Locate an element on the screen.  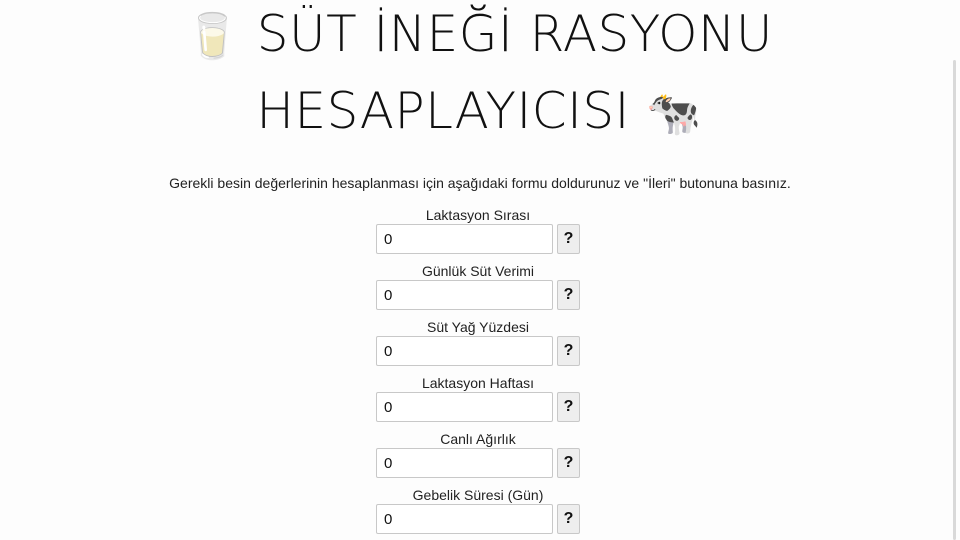
title-line-1: 🥛 SÜT İNEĞİ RASYONU is located at coordinates (479, 35).